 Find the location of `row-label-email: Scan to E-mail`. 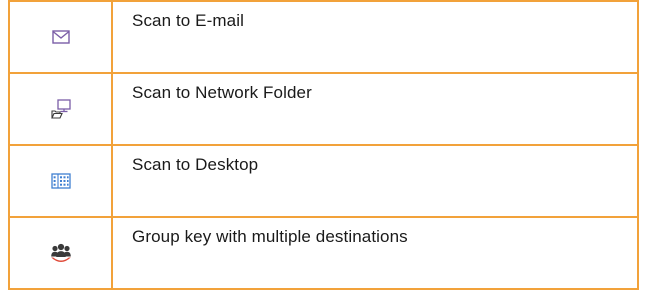

row-label-email: Scan to E-mail is located at coordinates (188, 20).